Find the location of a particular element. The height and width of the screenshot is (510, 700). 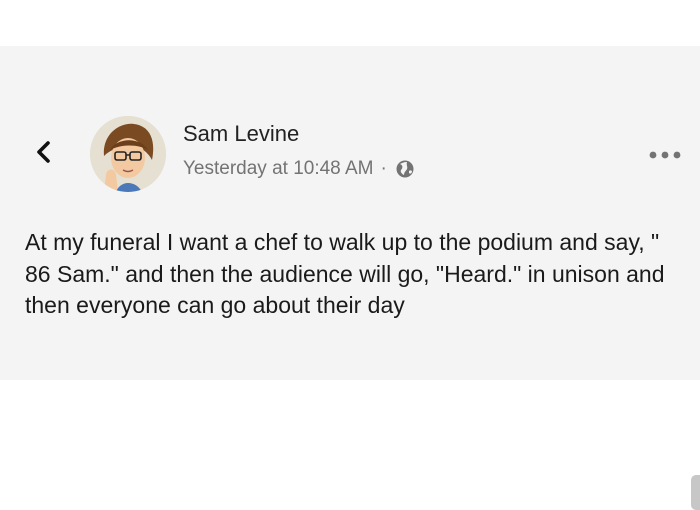

avatar-cartoon-image is located at coordinates (128, 154).